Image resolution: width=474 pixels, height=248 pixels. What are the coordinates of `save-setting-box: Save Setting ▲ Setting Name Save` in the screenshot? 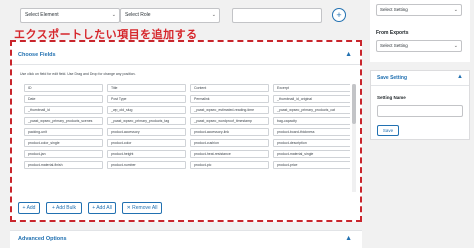 It's located at (420, 105).